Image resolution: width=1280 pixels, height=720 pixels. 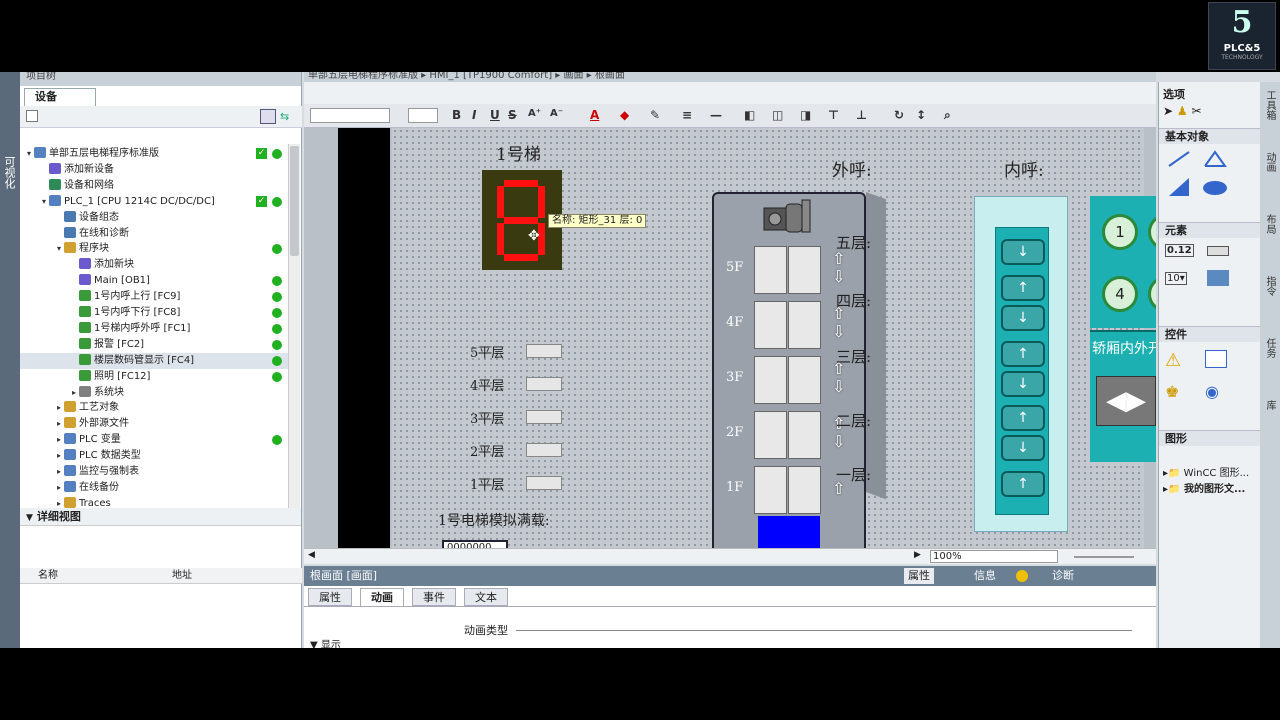 What do you see at coordinates (1210, 136) in the screenshot?
I see `section-basic-objects: 基本对象` at bounding box center [1210, 136].